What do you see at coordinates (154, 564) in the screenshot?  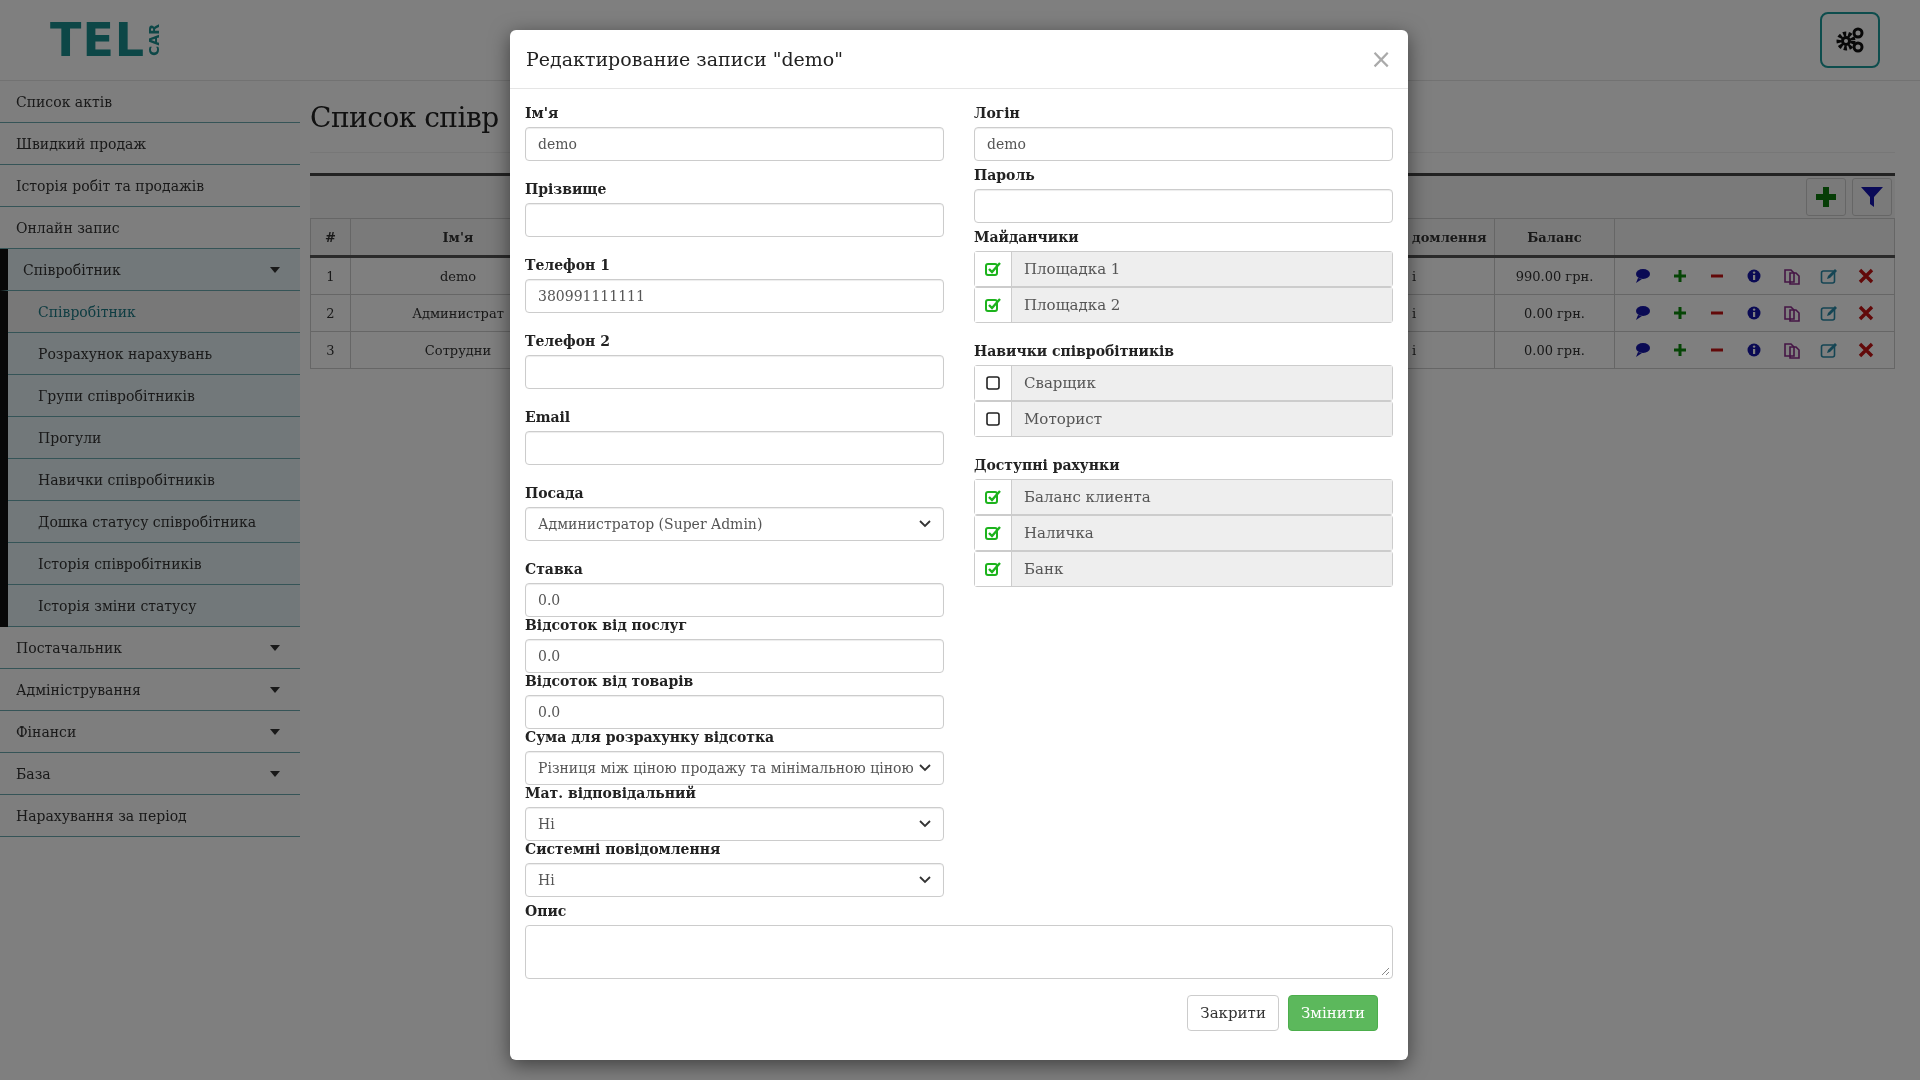 I see `sidebar-item: Історія співробітників` at bounding box center [154, 564].